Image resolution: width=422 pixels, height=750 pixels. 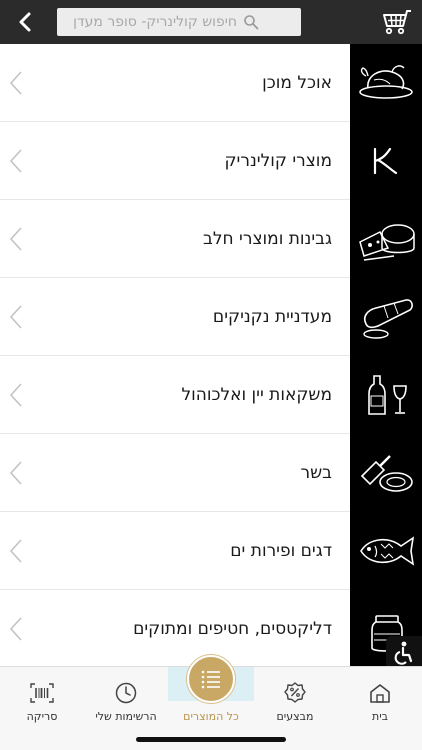 I want to click on wine-icon, so click(x=386, y=395).